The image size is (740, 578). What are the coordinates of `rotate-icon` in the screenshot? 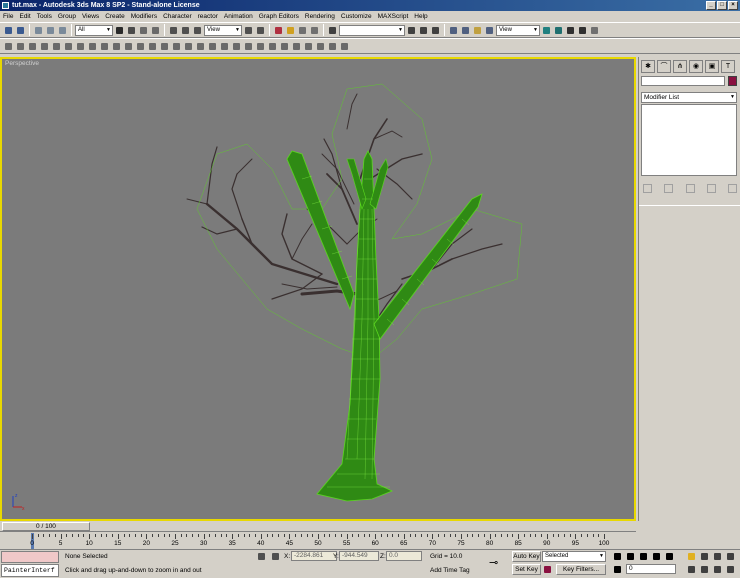 It's located at (185, 30).